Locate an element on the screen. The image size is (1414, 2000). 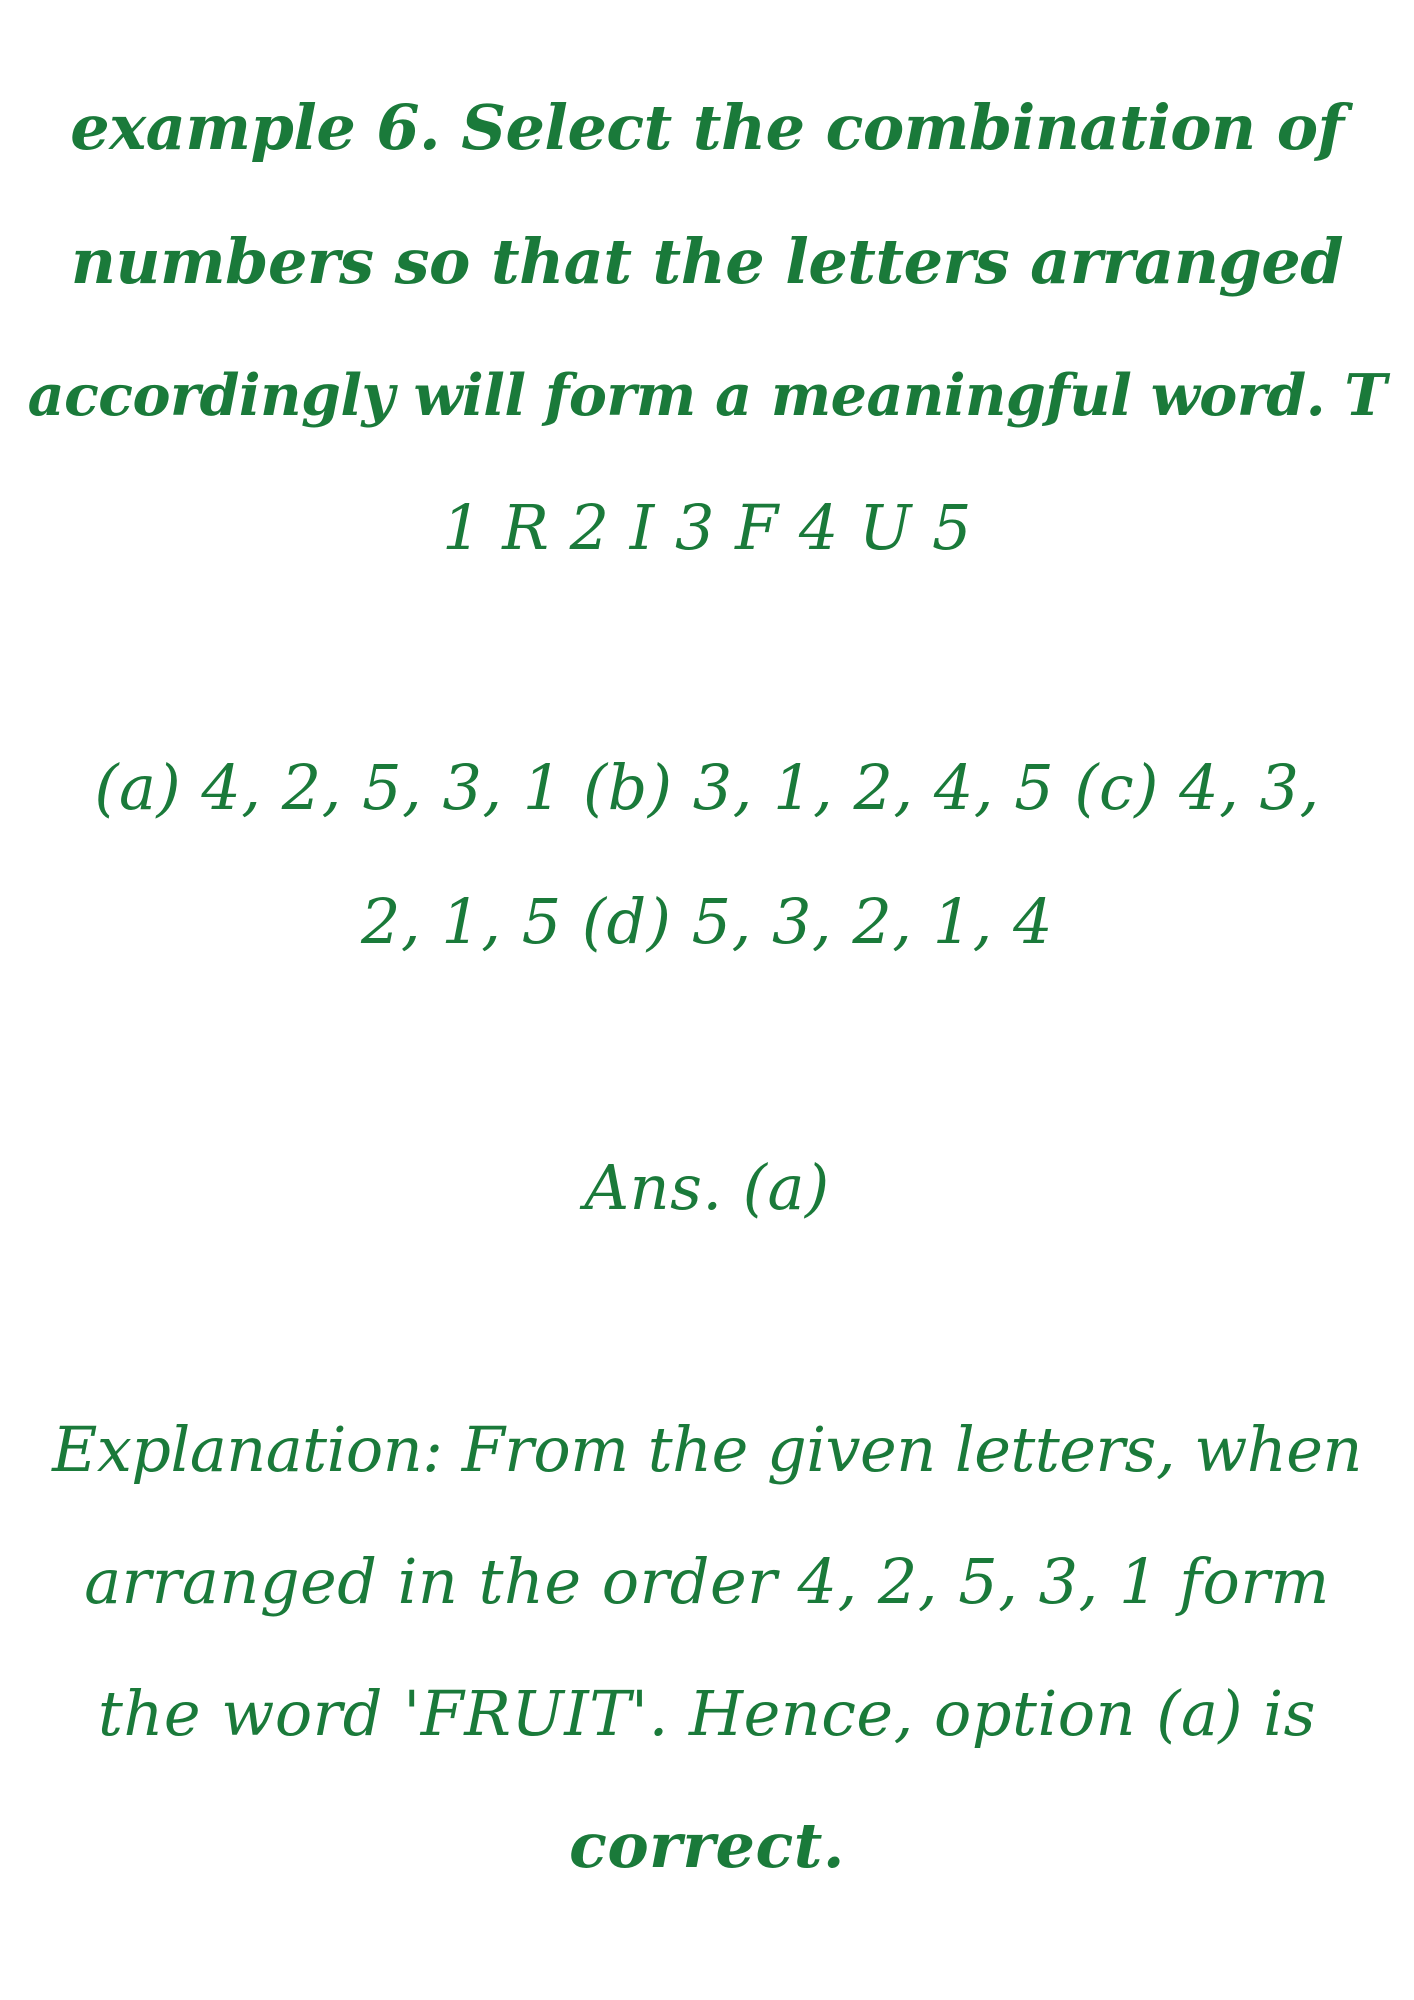
question-line-2: numbers so that the letters arranged is located at coordinates (707, 261).